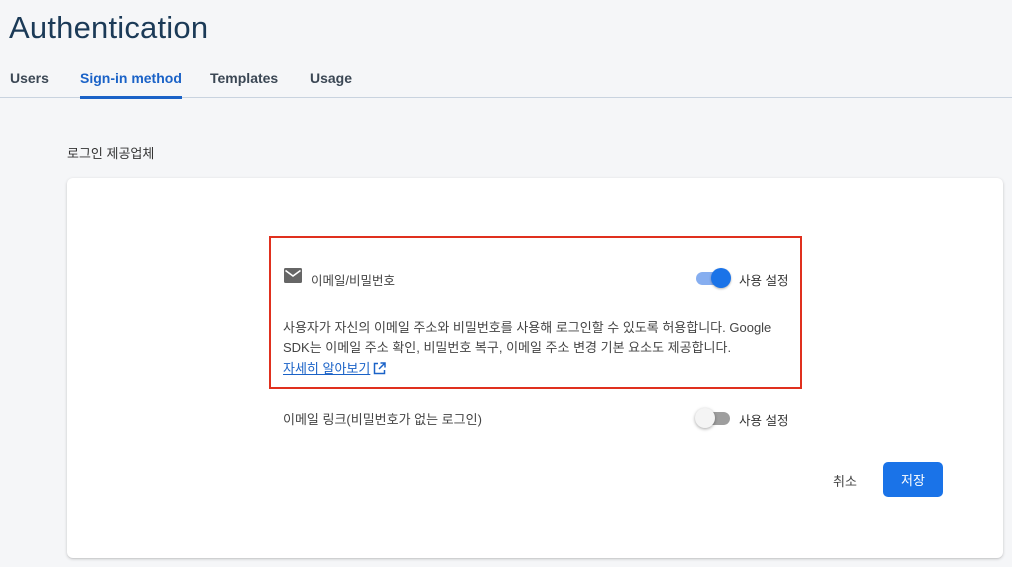 This screenshot has height=567, width=1012. Describe the element at coordinates (331, 83) in the screenshot. I see `tab-usage: Usage` at that location.